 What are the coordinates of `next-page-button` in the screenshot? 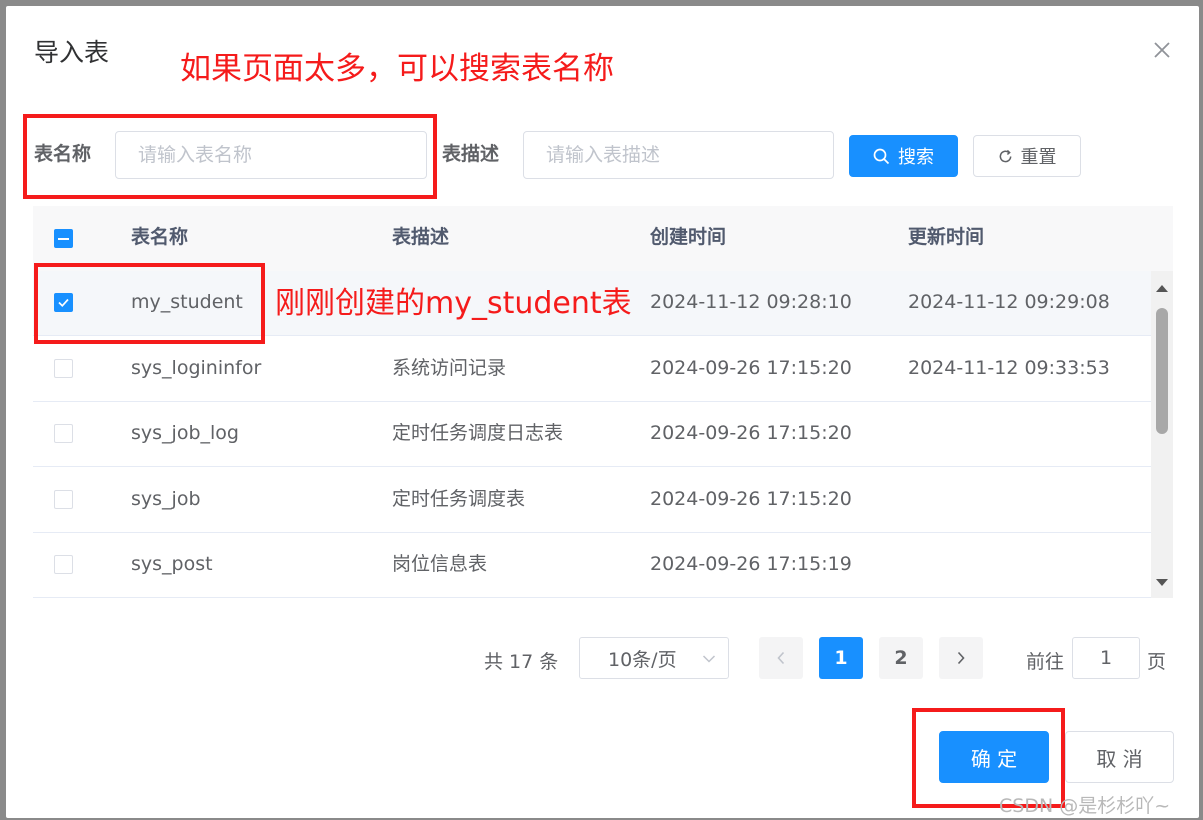 It's located at (961, 658).